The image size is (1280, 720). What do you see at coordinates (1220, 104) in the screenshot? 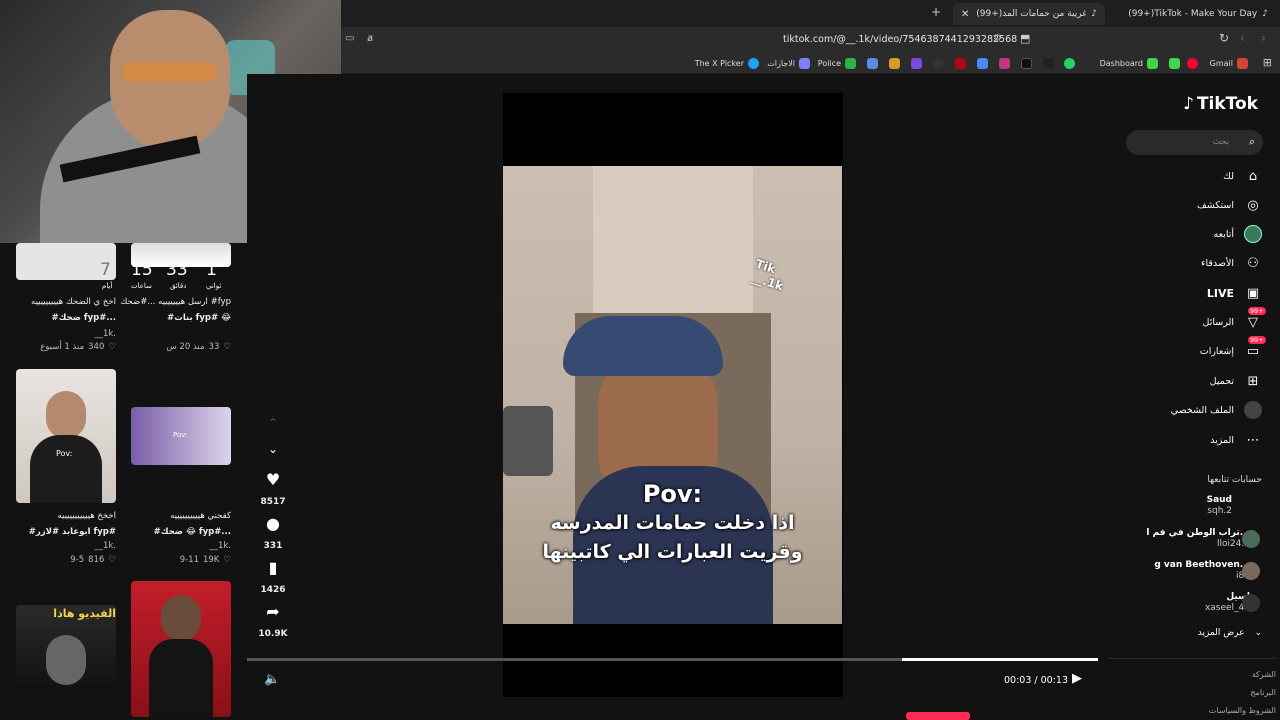
I see `tiktok-logo: ♪ TikTok` at bounding box center [1220, 104].